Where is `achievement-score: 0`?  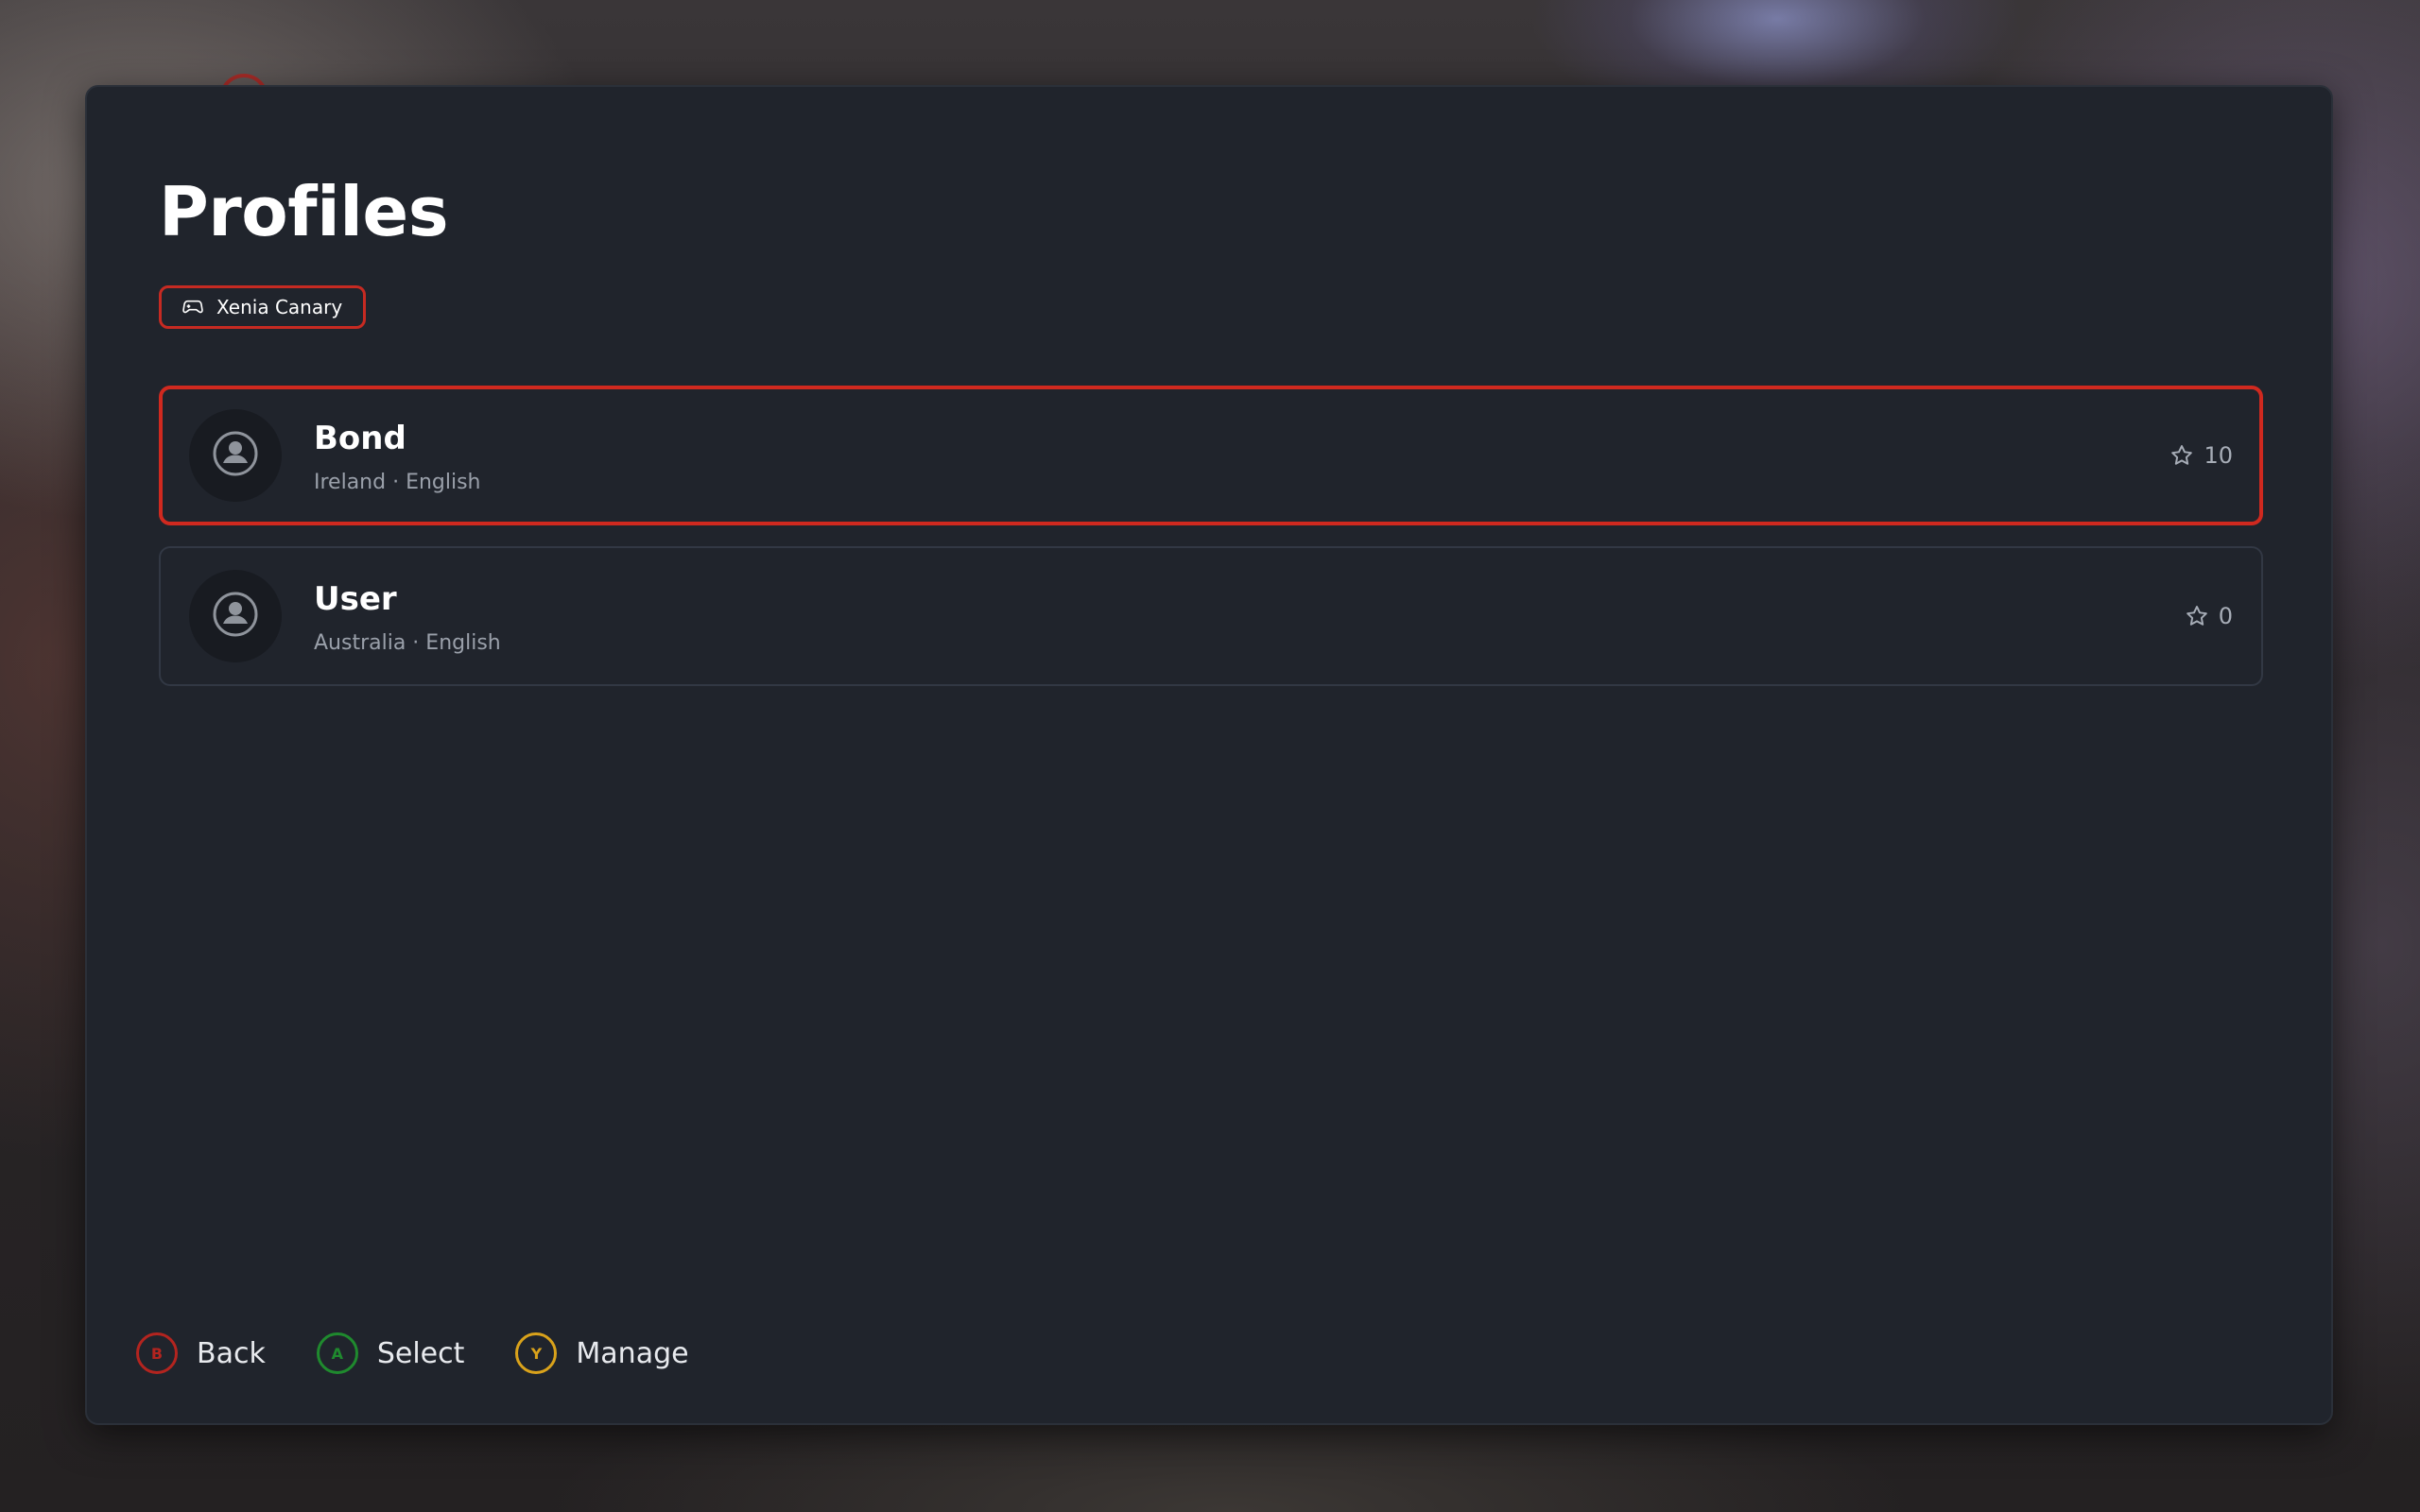 achievement-score: 0 is located at coordinates (2209, 616).